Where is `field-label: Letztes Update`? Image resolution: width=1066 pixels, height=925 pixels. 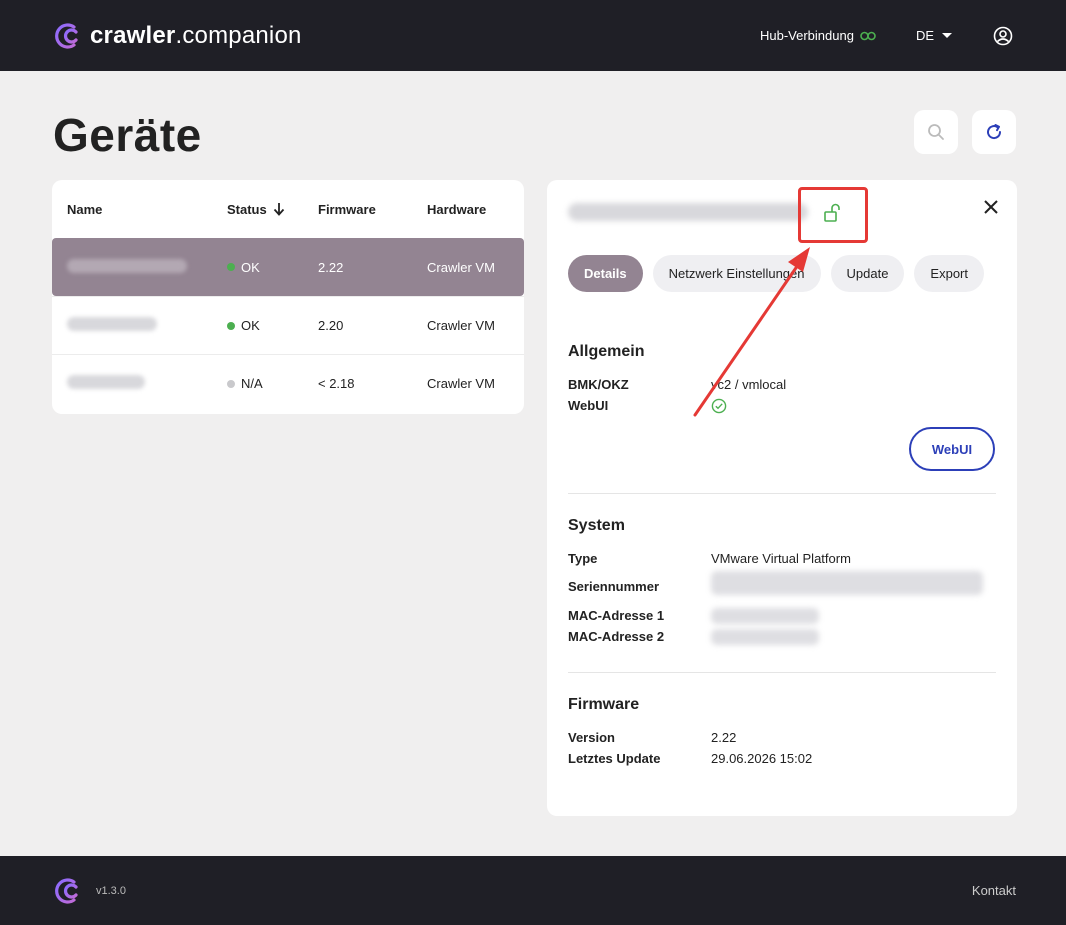
field-label: Letztes Update is located at coordinates (614, 758).